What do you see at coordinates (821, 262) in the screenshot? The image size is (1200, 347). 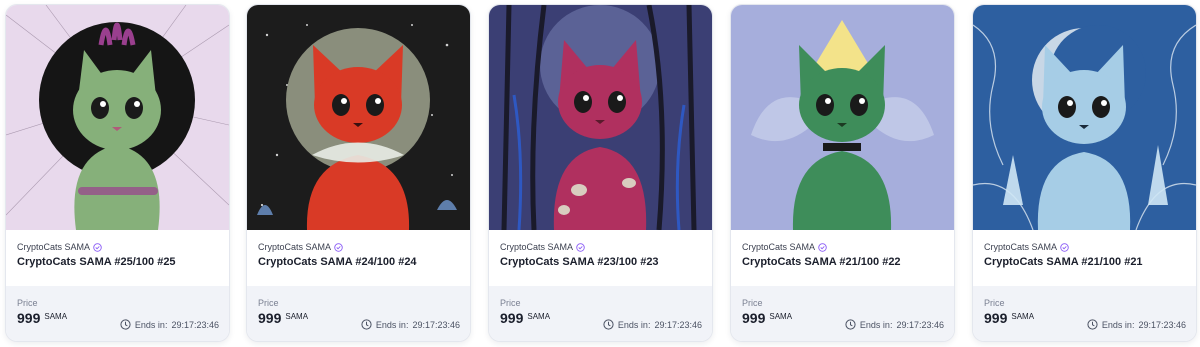 I see `nft-title: CryptoCats SAMA #21/100 #22` at bounding box center [821, 262].